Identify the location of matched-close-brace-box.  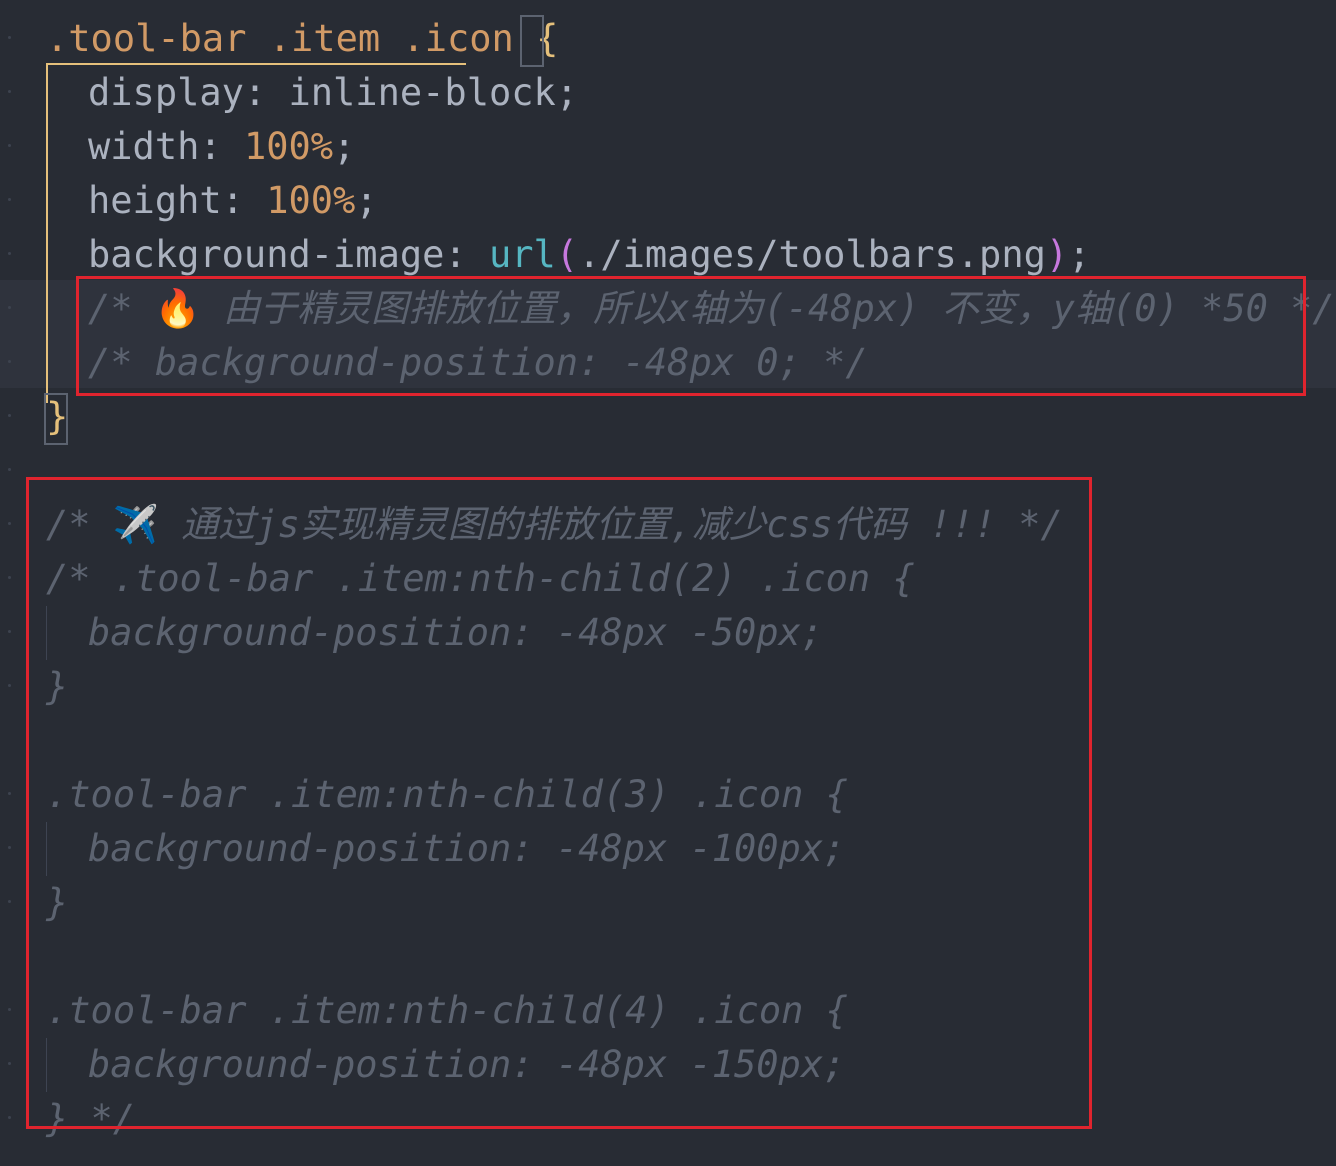
(56, 419).